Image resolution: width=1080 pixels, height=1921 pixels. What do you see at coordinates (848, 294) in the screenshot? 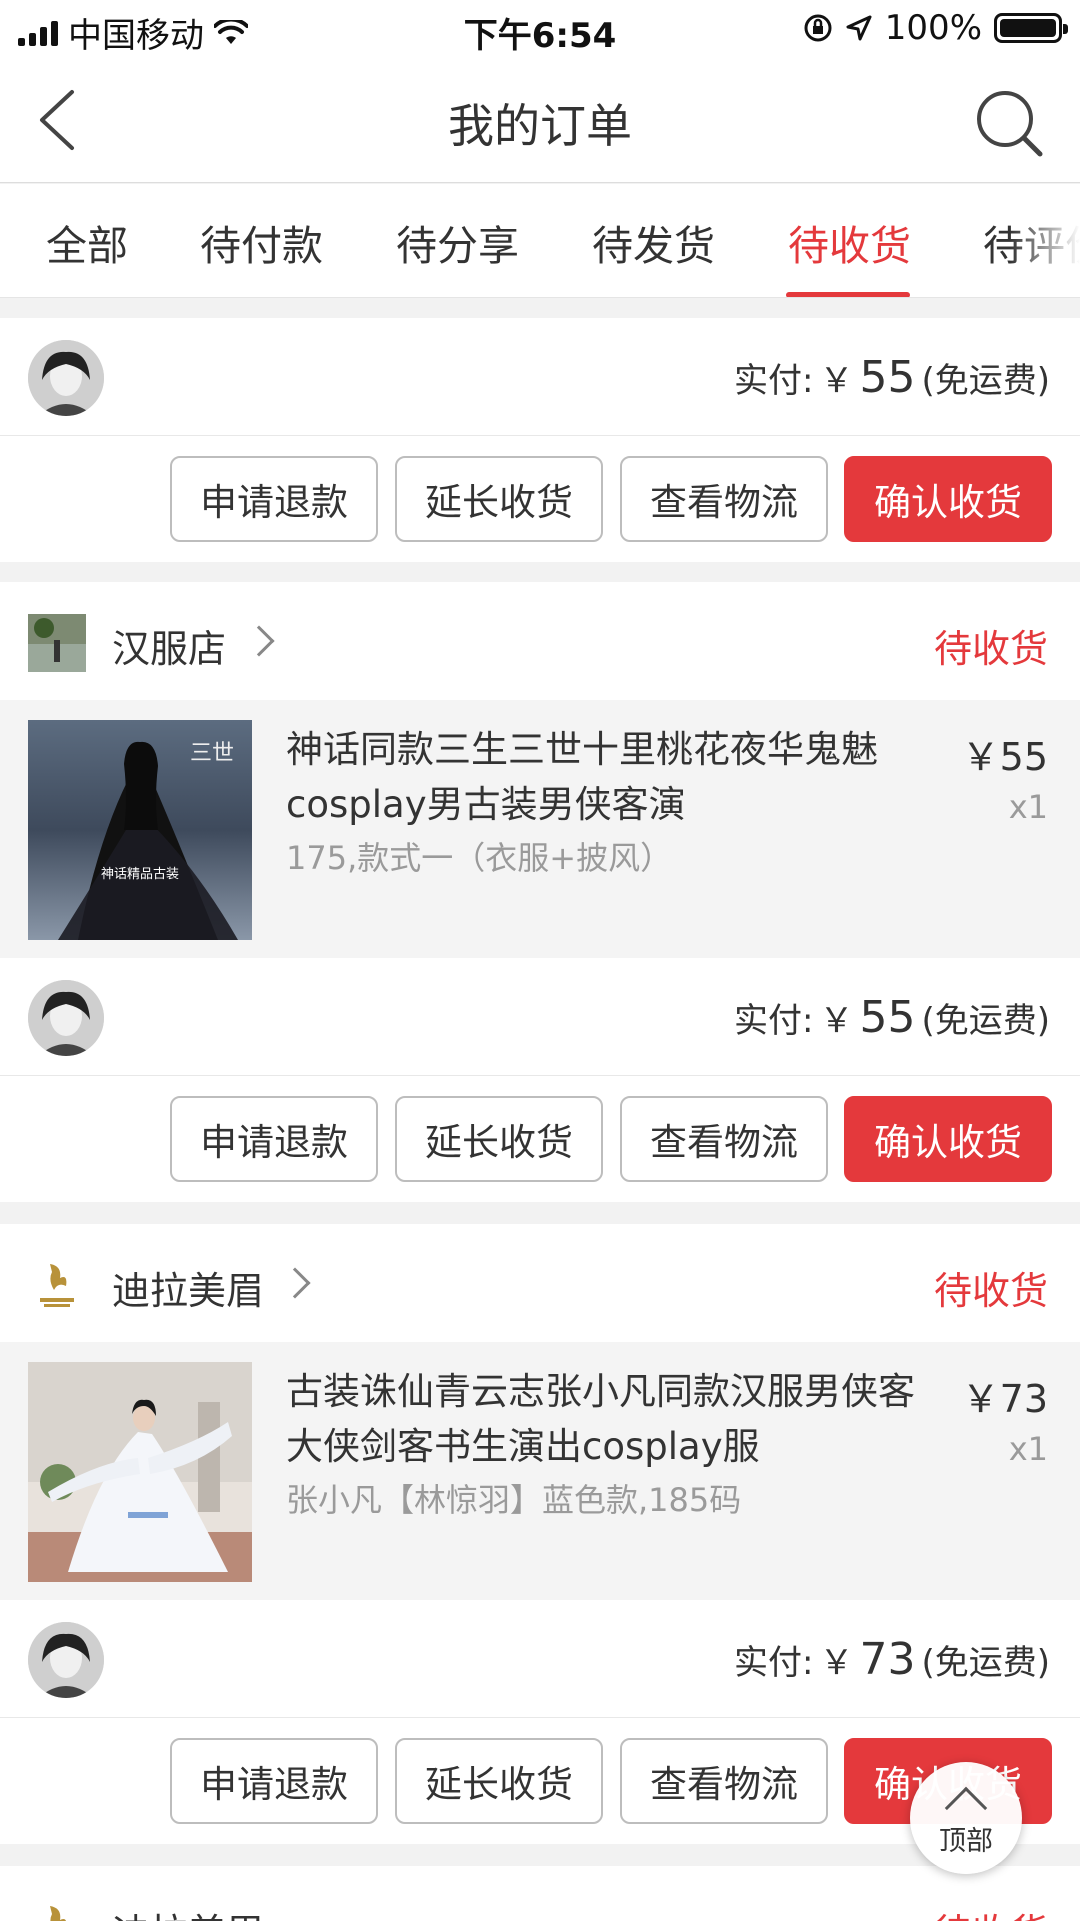
I see `active-tab-indicator` at bounding box center [848, 294].